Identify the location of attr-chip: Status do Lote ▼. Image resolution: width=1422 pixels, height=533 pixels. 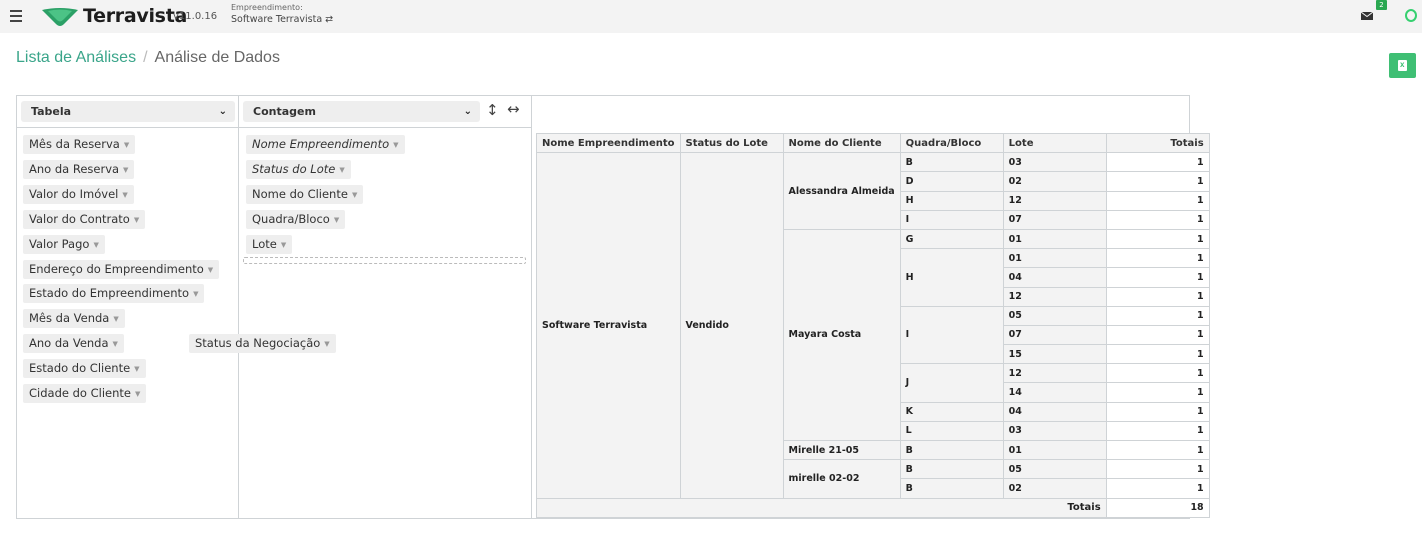
(298, 169).